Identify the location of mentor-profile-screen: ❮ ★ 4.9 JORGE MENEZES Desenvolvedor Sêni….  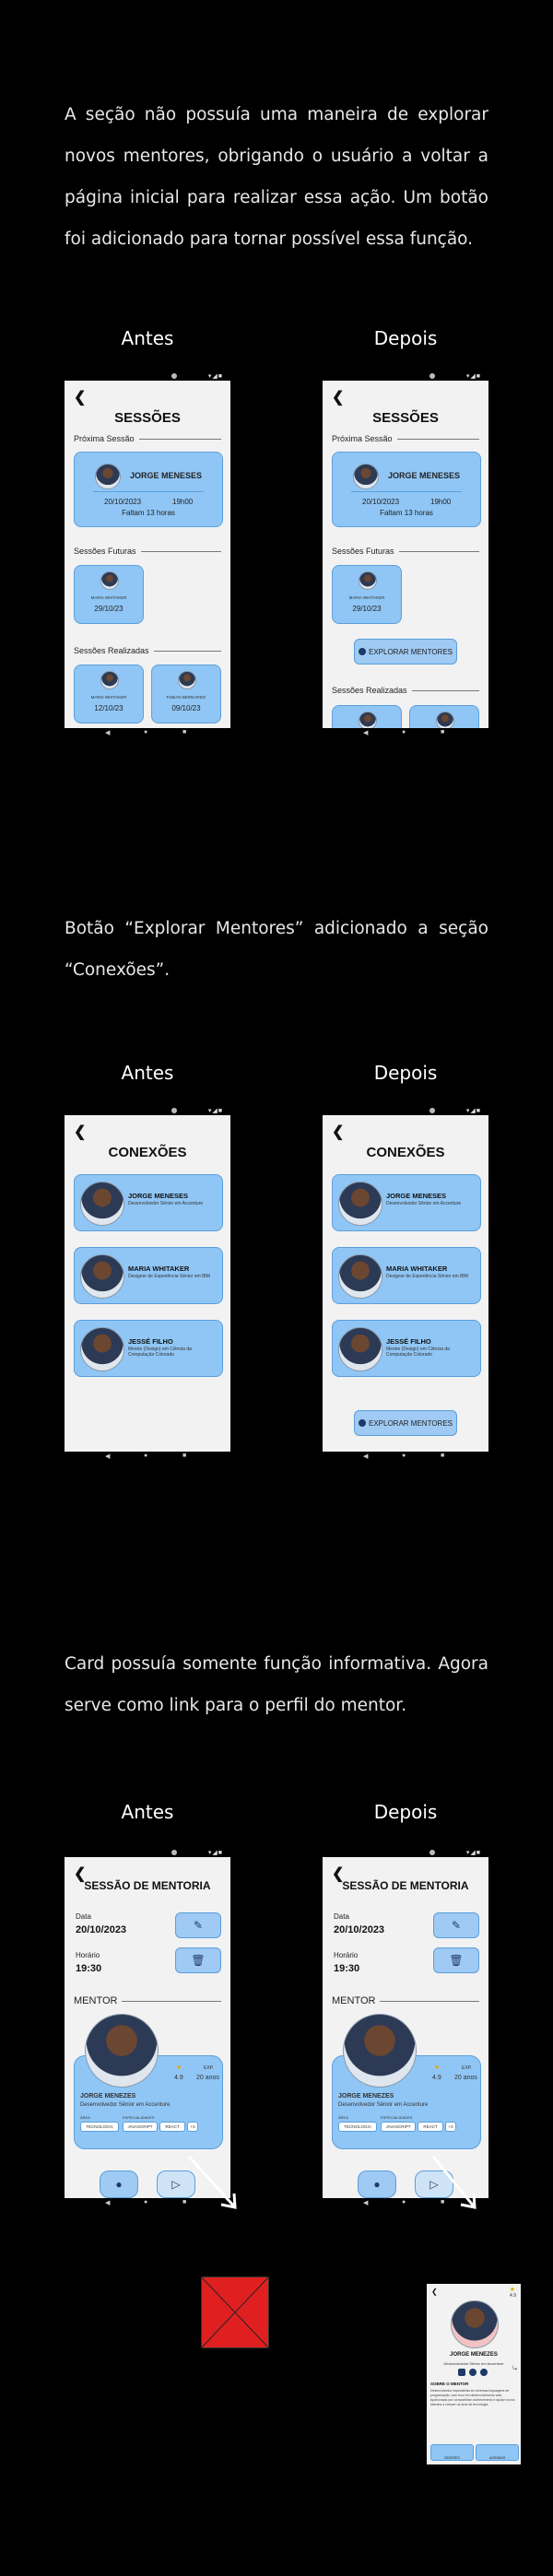
(474, 2375).